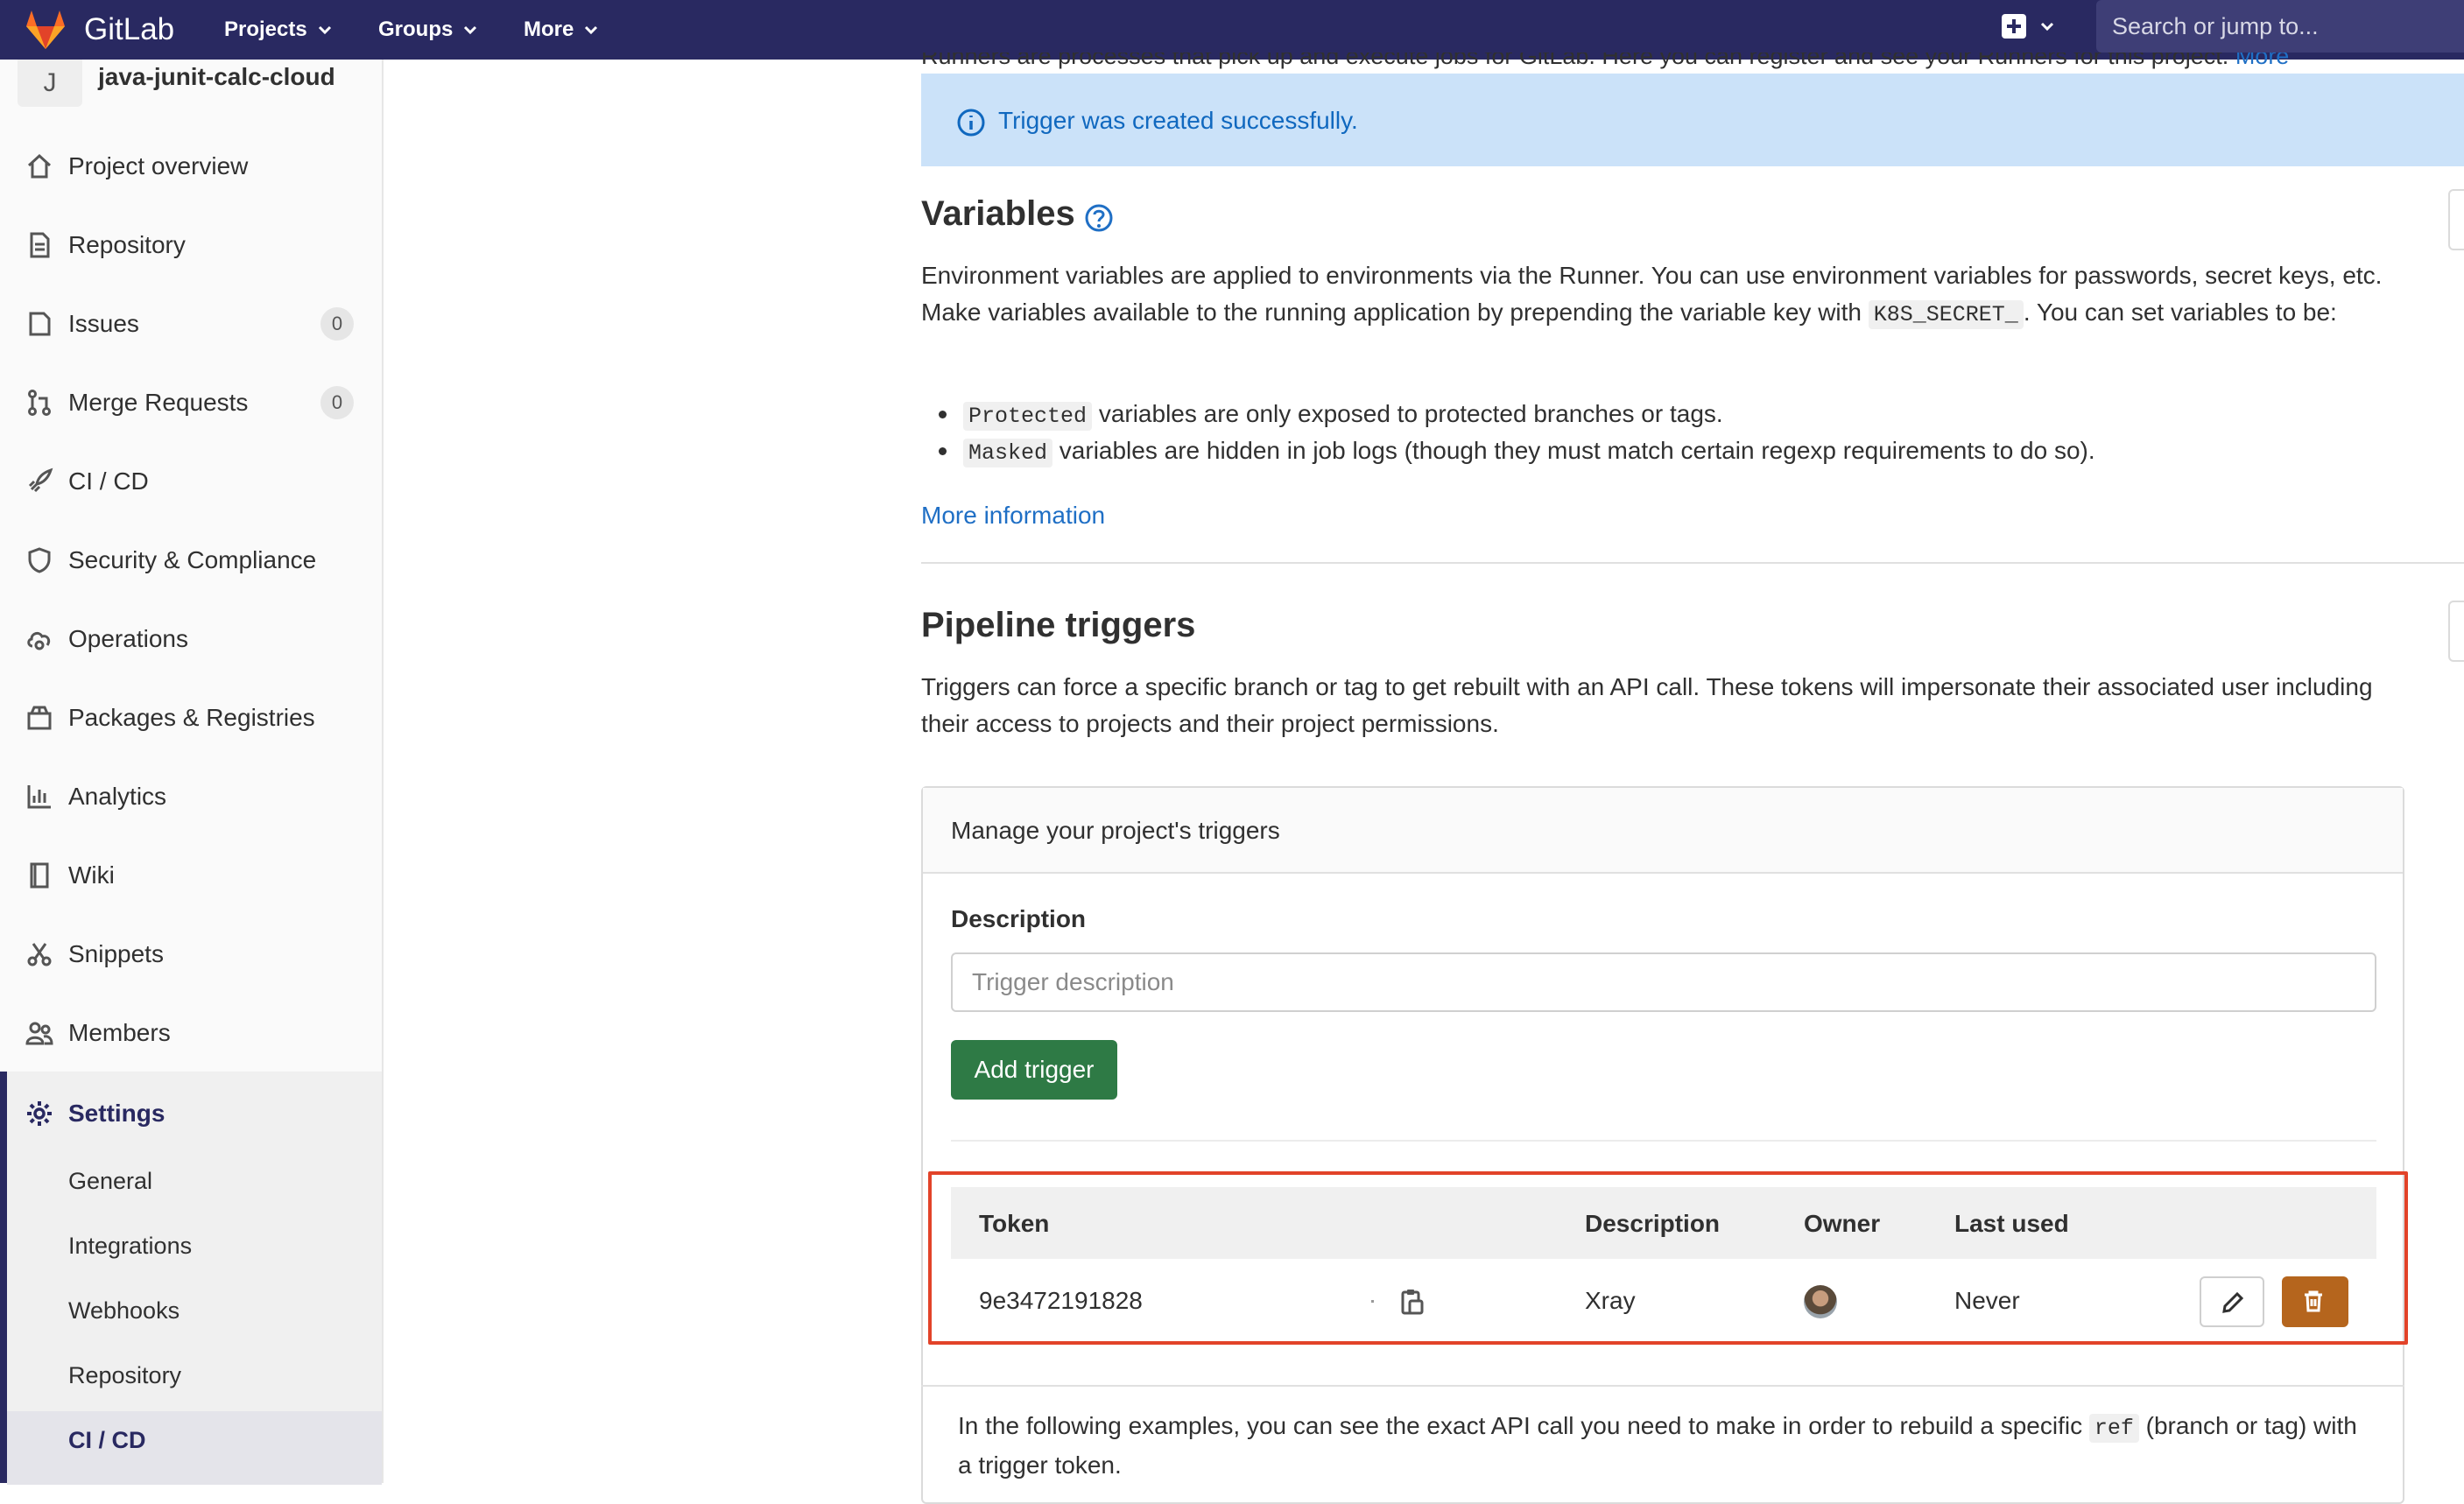 Image resolution: width=2464 pixels, height=1504 pixels. Describe the element at coordinates (2262, 61) in the screenshot. I see `runners-more-link: More` at that location.